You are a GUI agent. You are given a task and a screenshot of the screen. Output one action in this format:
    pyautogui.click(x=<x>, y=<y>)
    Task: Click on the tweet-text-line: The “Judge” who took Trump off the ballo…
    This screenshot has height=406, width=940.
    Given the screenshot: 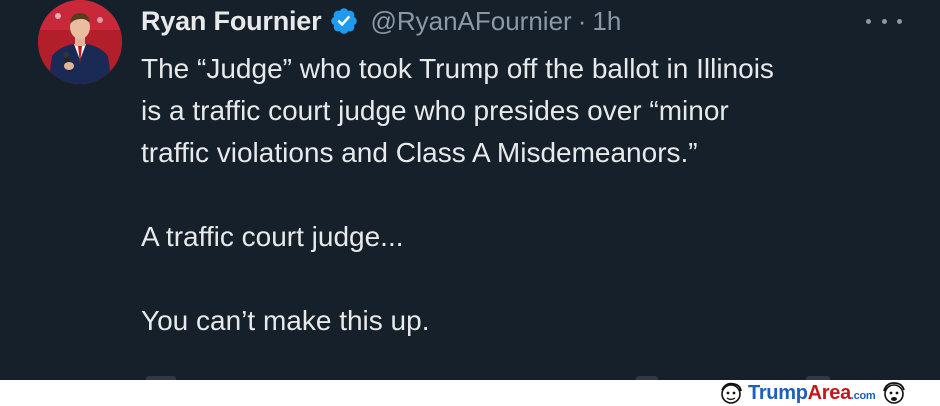 What is the action you would take?
    pyautogui.click(x=457, y=68)
    